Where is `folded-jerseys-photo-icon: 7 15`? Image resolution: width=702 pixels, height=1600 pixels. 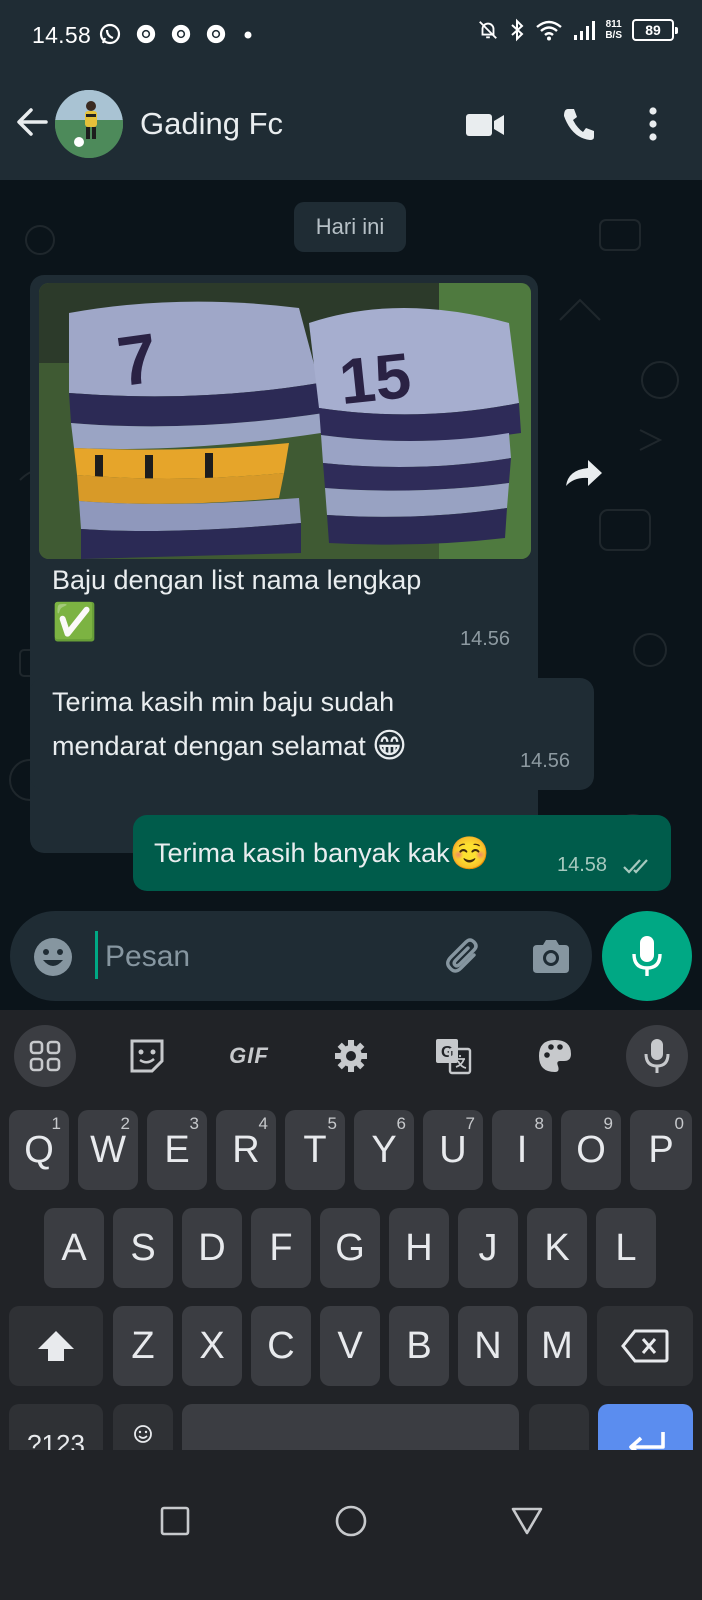 folded-jerseys-photo-icon: 7 15 is located at coordinates (285, 421).